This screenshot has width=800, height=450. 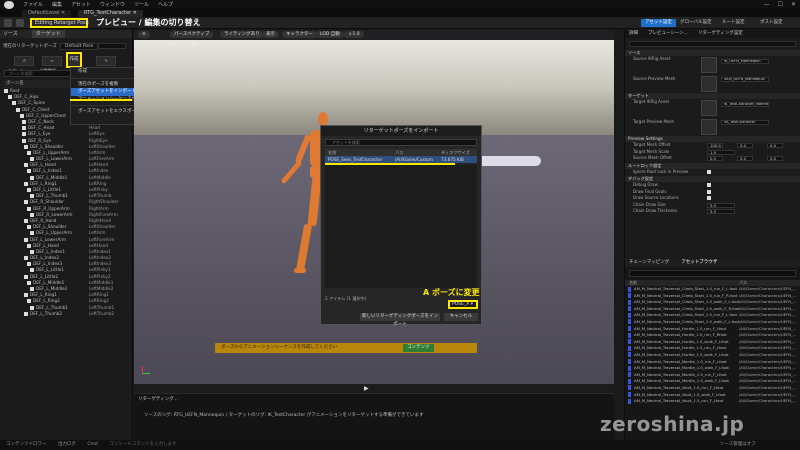 What do you see at coordinates (633, 34) in the screenshot?
I see `tab-details: 詳細` at bounding box center [633, 34].